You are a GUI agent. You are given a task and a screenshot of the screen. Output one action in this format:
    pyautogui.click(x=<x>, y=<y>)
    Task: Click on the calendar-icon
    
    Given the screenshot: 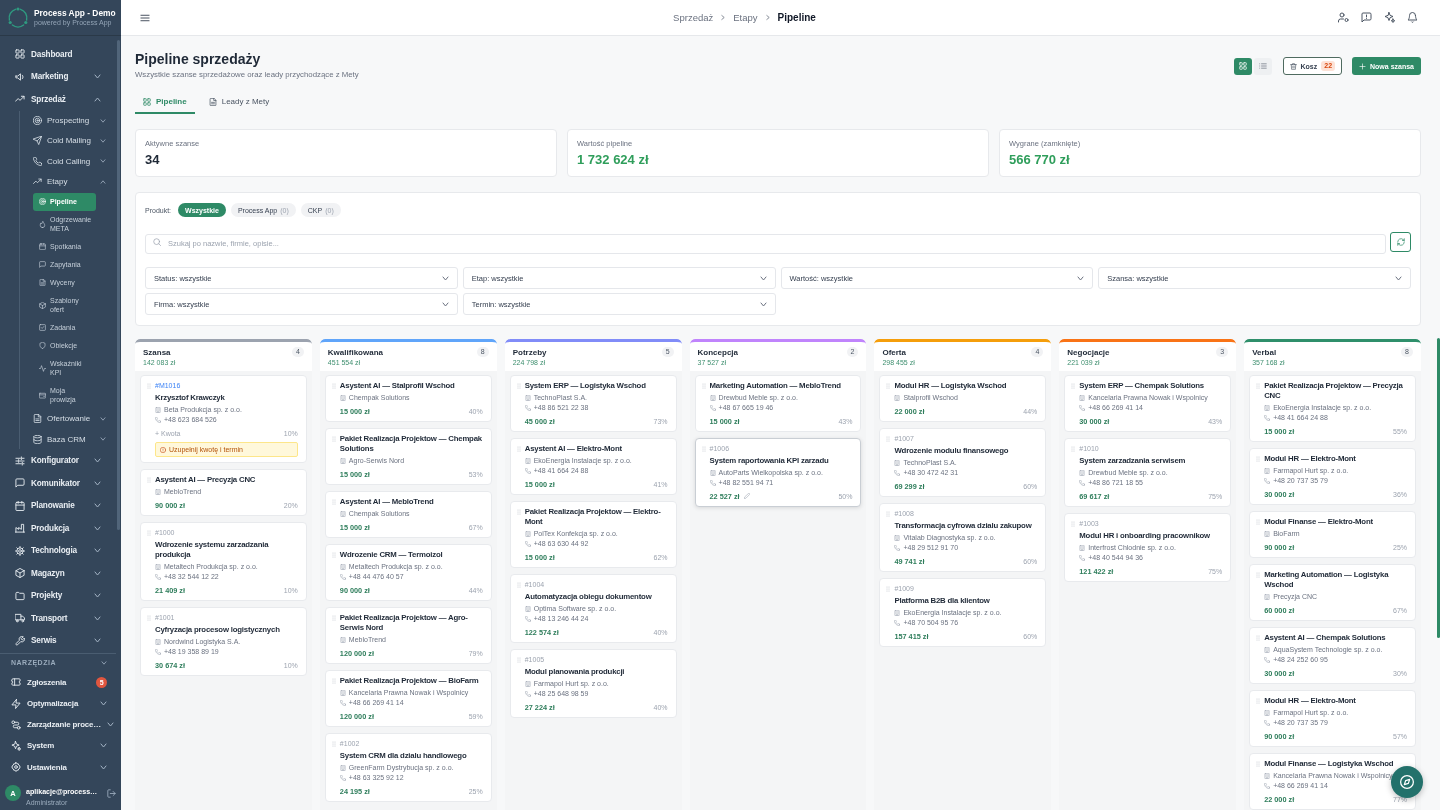 What is the action you would take?
    pyautogui.click(x=20, y=505)
    